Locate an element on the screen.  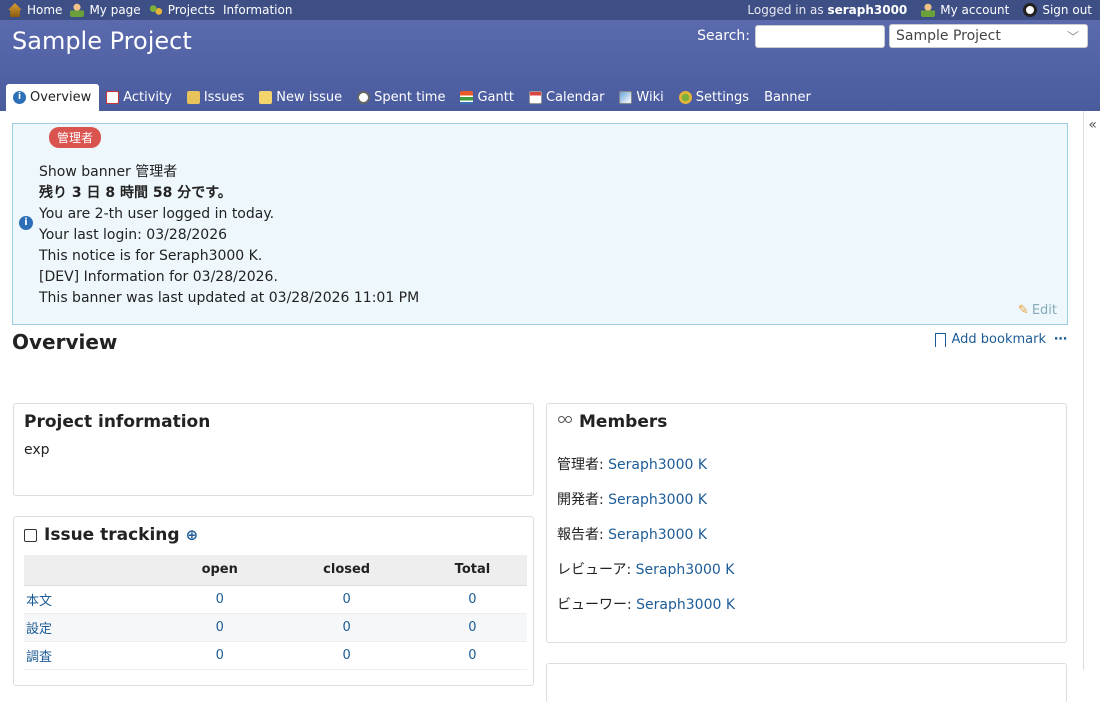
member-role: 開発者: is located at coordinates (583, 500).